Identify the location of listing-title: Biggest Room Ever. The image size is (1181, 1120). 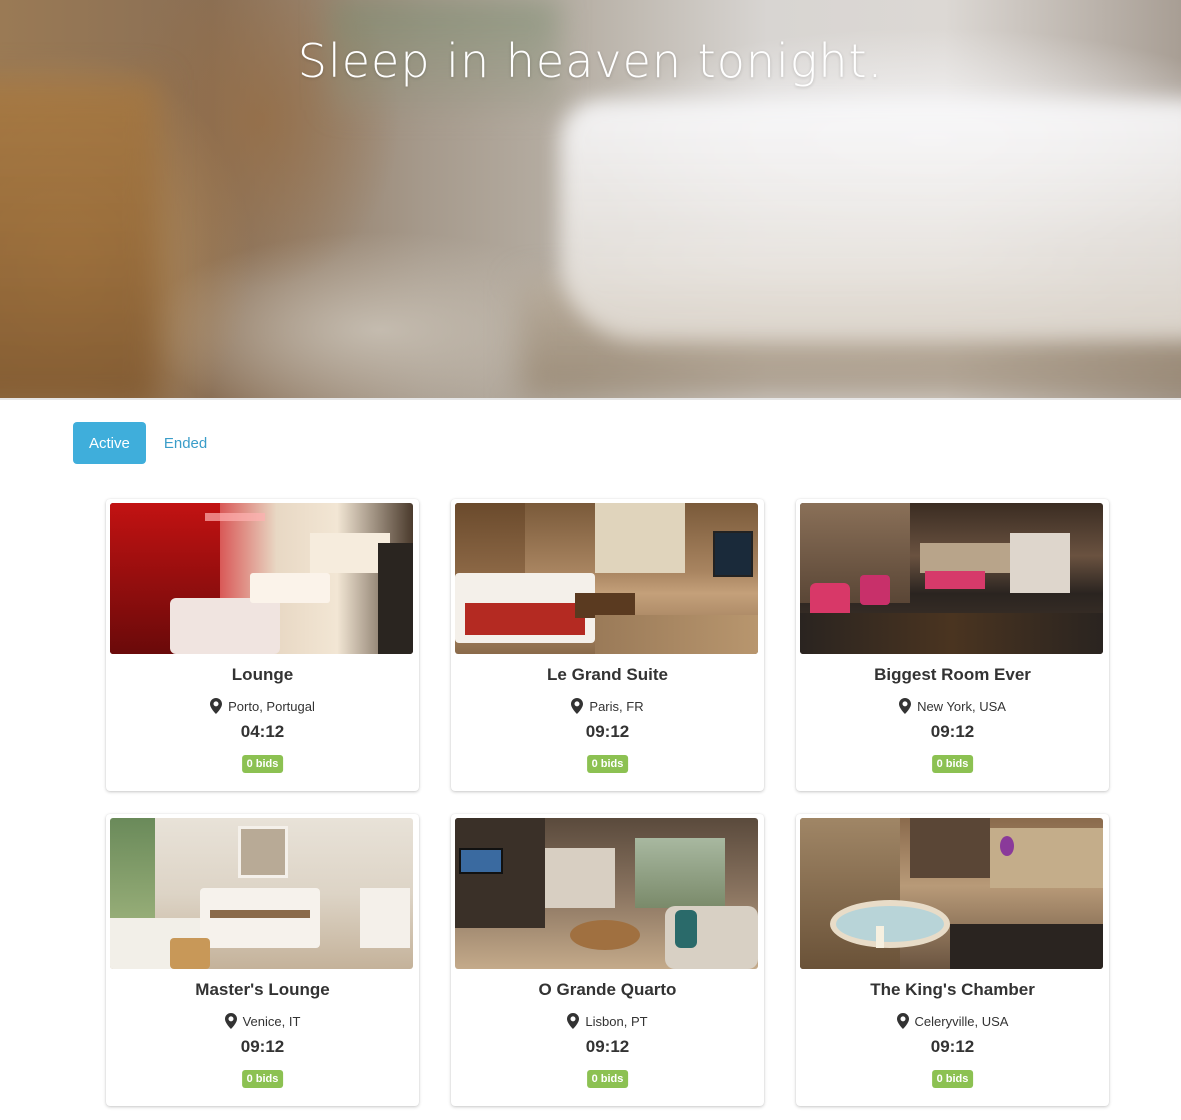
(952, 675).